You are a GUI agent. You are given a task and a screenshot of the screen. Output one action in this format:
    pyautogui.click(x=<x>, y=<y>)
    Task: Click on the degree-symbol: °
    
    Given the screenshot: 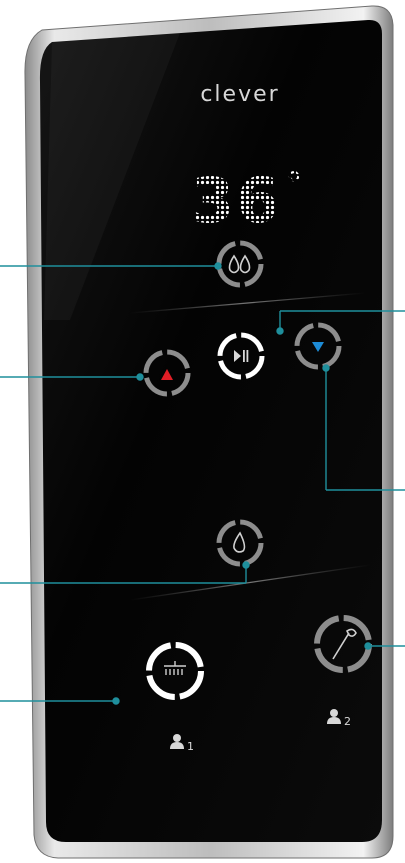 What is the action you would take?
    pyautogui.click(x=294, y=185)
    